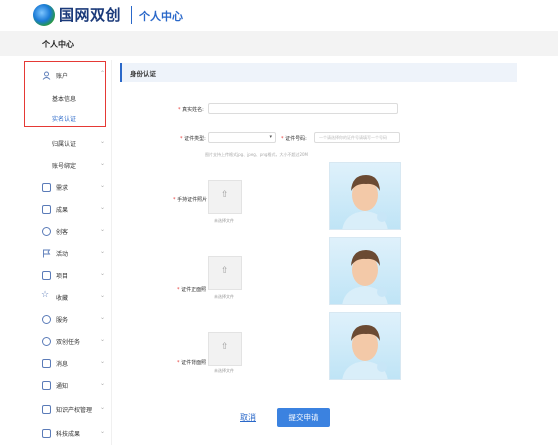 The height and width of the screenshot is (445, 558). I want to click on sidebar-item-label: 项目, so click(62, 276).